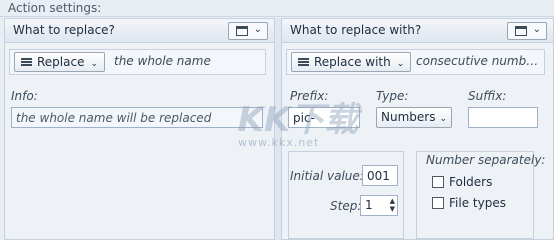  Describe the element at coordinates (309, 96) in the screenshot. I see `prefix-label: Prefix:` at that location.